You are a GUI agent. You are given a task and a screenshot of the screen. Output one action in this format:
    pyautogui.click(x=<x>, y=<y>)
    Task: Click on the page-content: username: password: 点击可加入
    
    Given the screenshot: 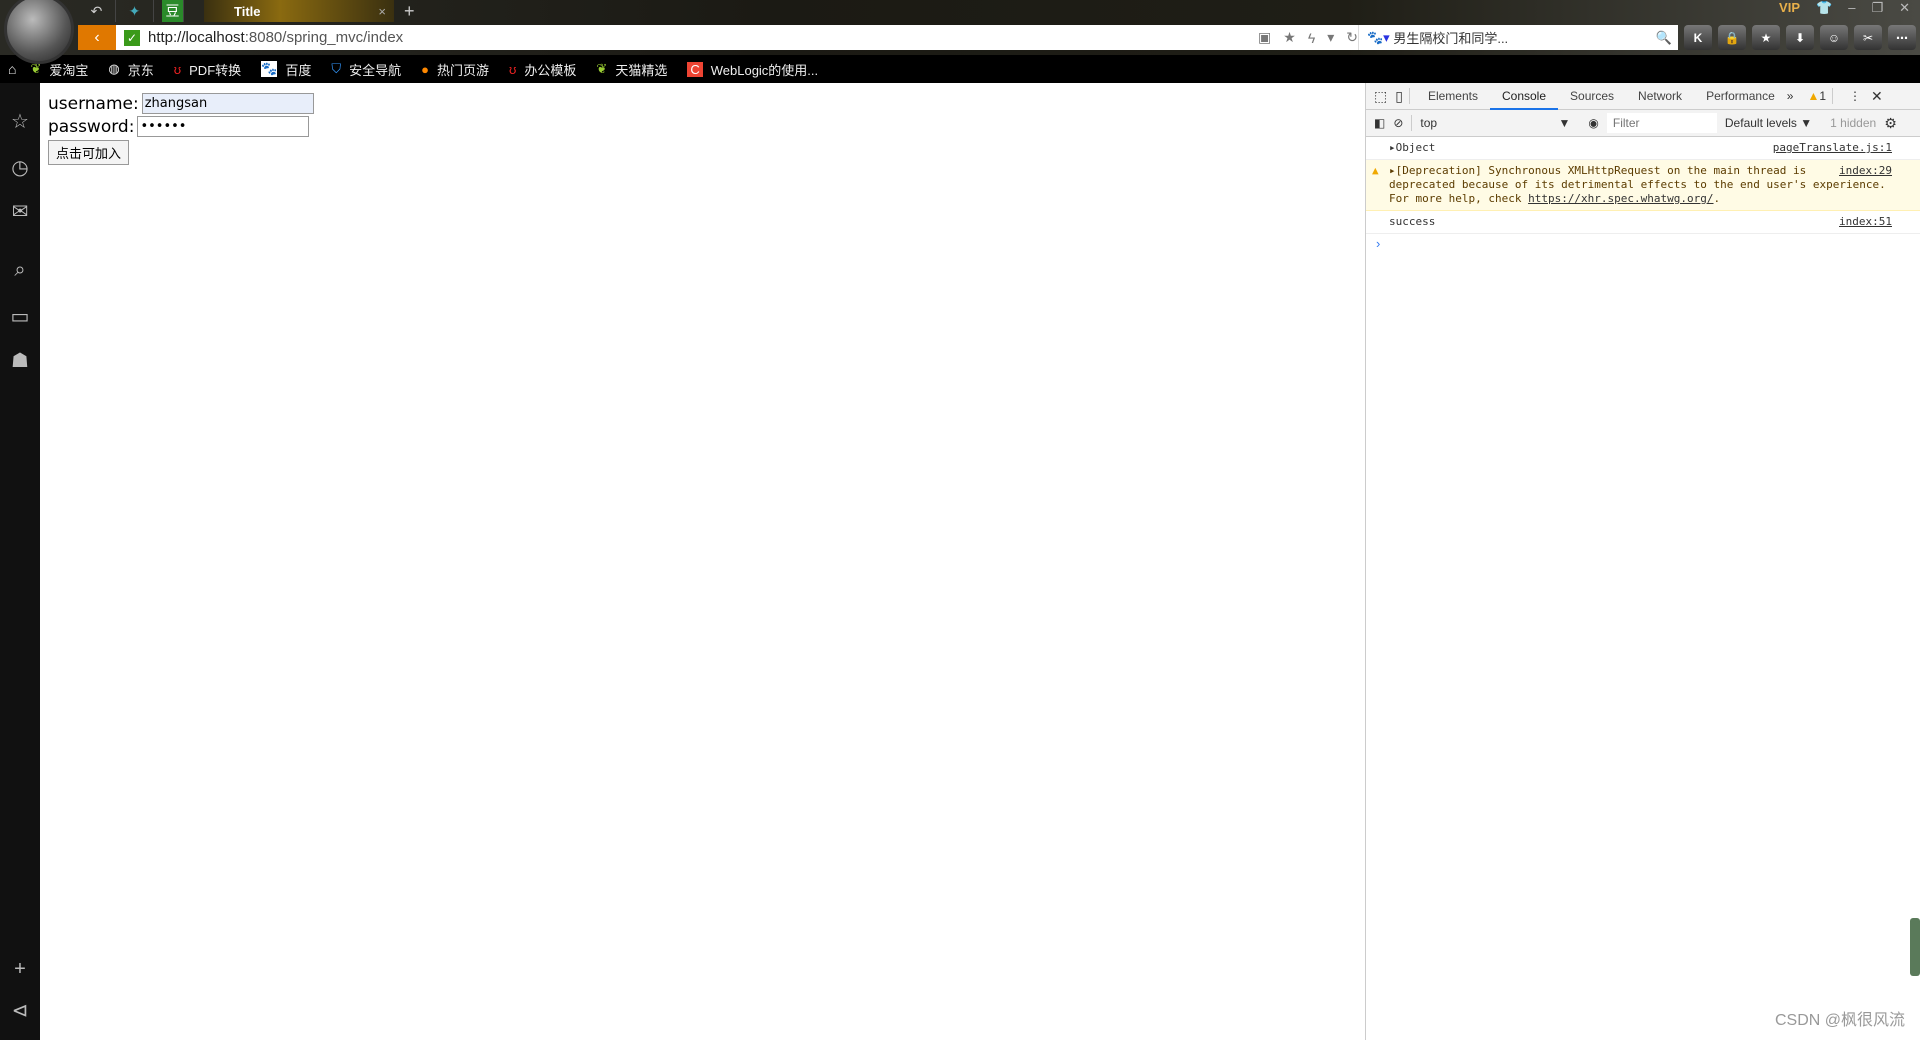 What is the action you would take?
    pyautogui.click(x=181, y=128)
    